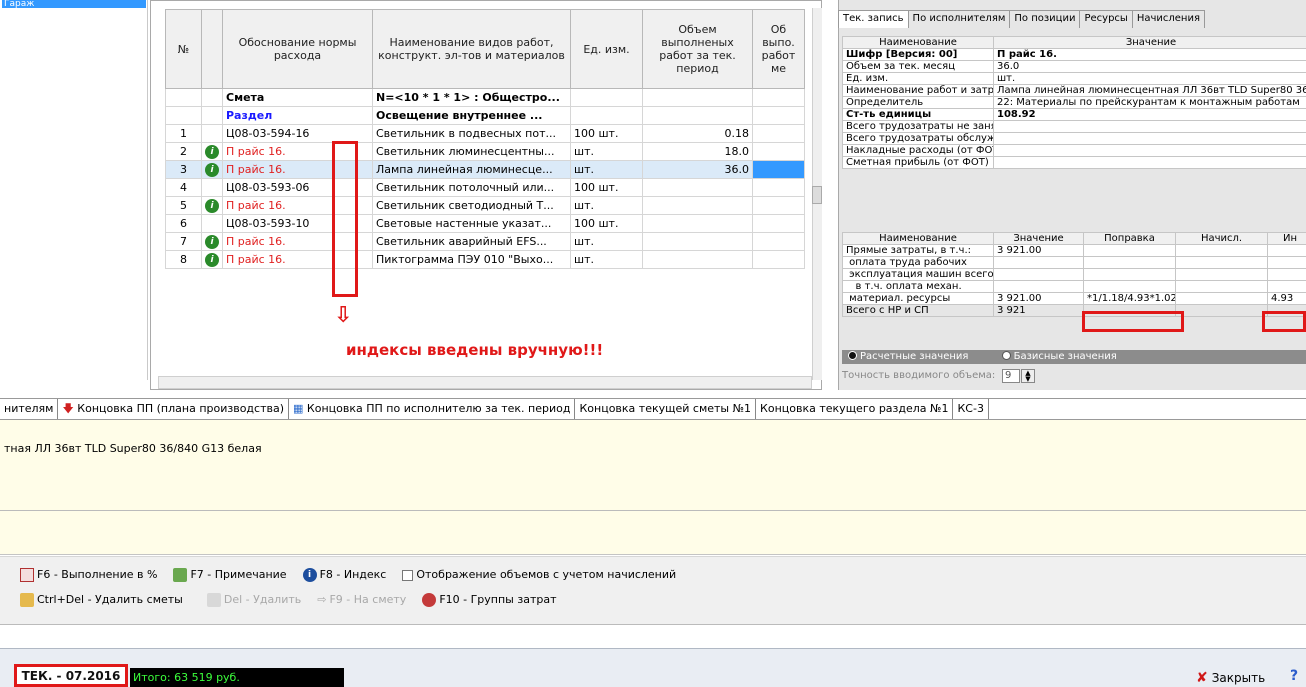  Describe the element at coordinates (1129, 298) in the screenshot. I see `cost-correction: *1/1.18/4.93*1.02` at that location.